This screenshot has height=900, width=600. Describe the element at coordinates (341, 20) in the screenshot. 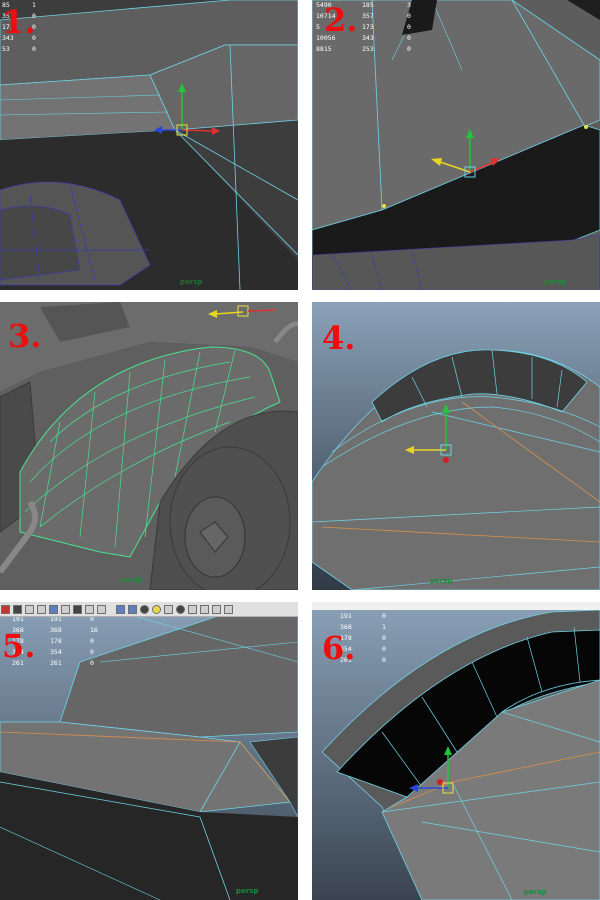

I see `step-number-2: 2.` at that location.